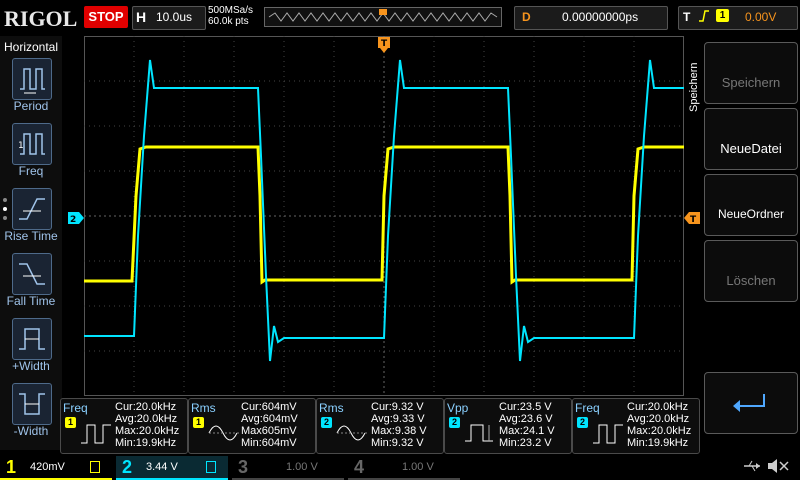  Describe the element at coordinates (526, 419) in the screenshot. I see `avg-value: Avg:23.6 V` at that location.